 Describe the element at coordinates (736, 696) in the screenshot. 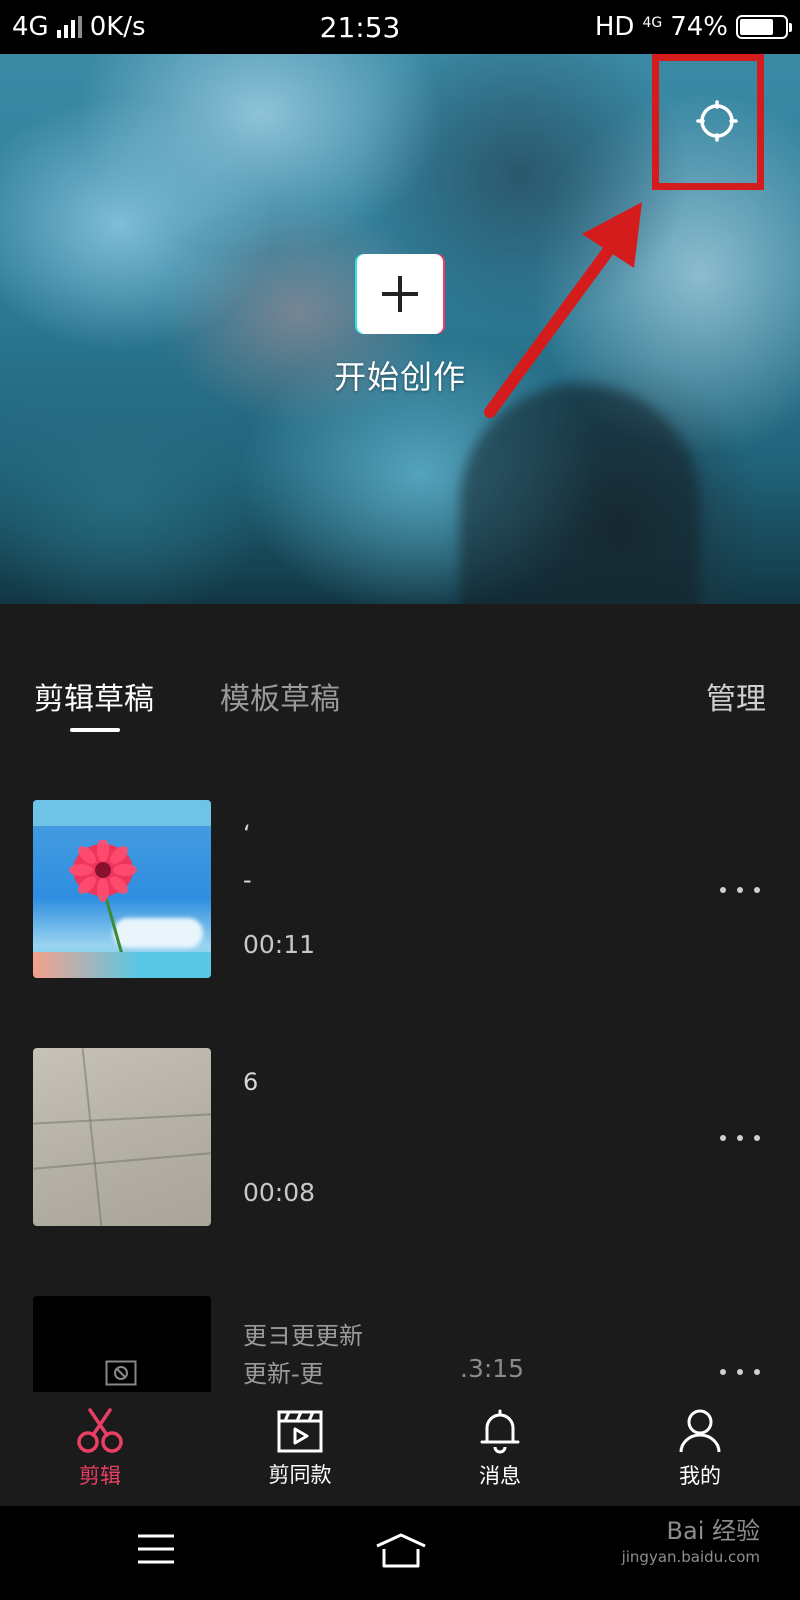

I see `manage-button: 管理` at that location.